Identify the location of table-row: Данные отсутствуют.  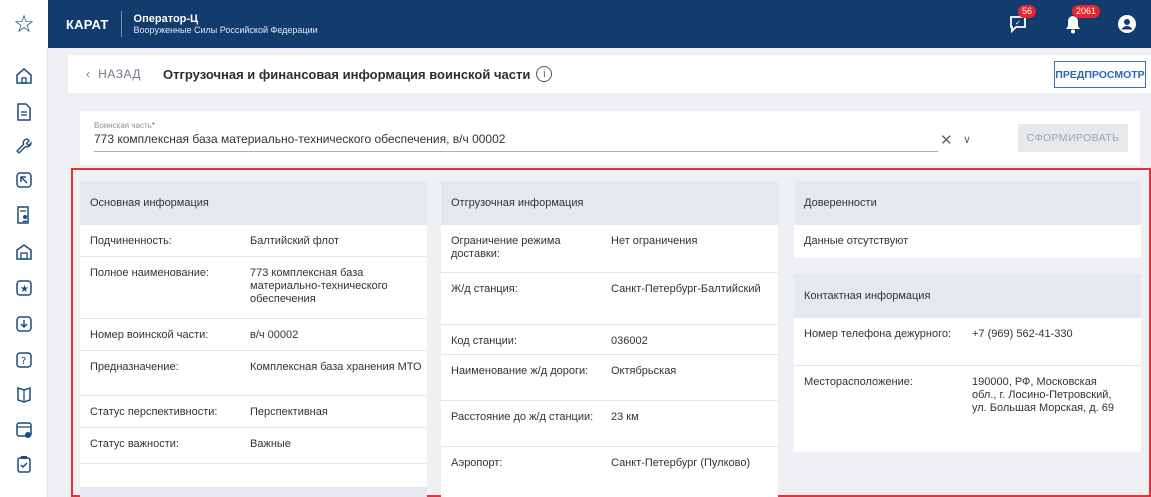
(856, 241).